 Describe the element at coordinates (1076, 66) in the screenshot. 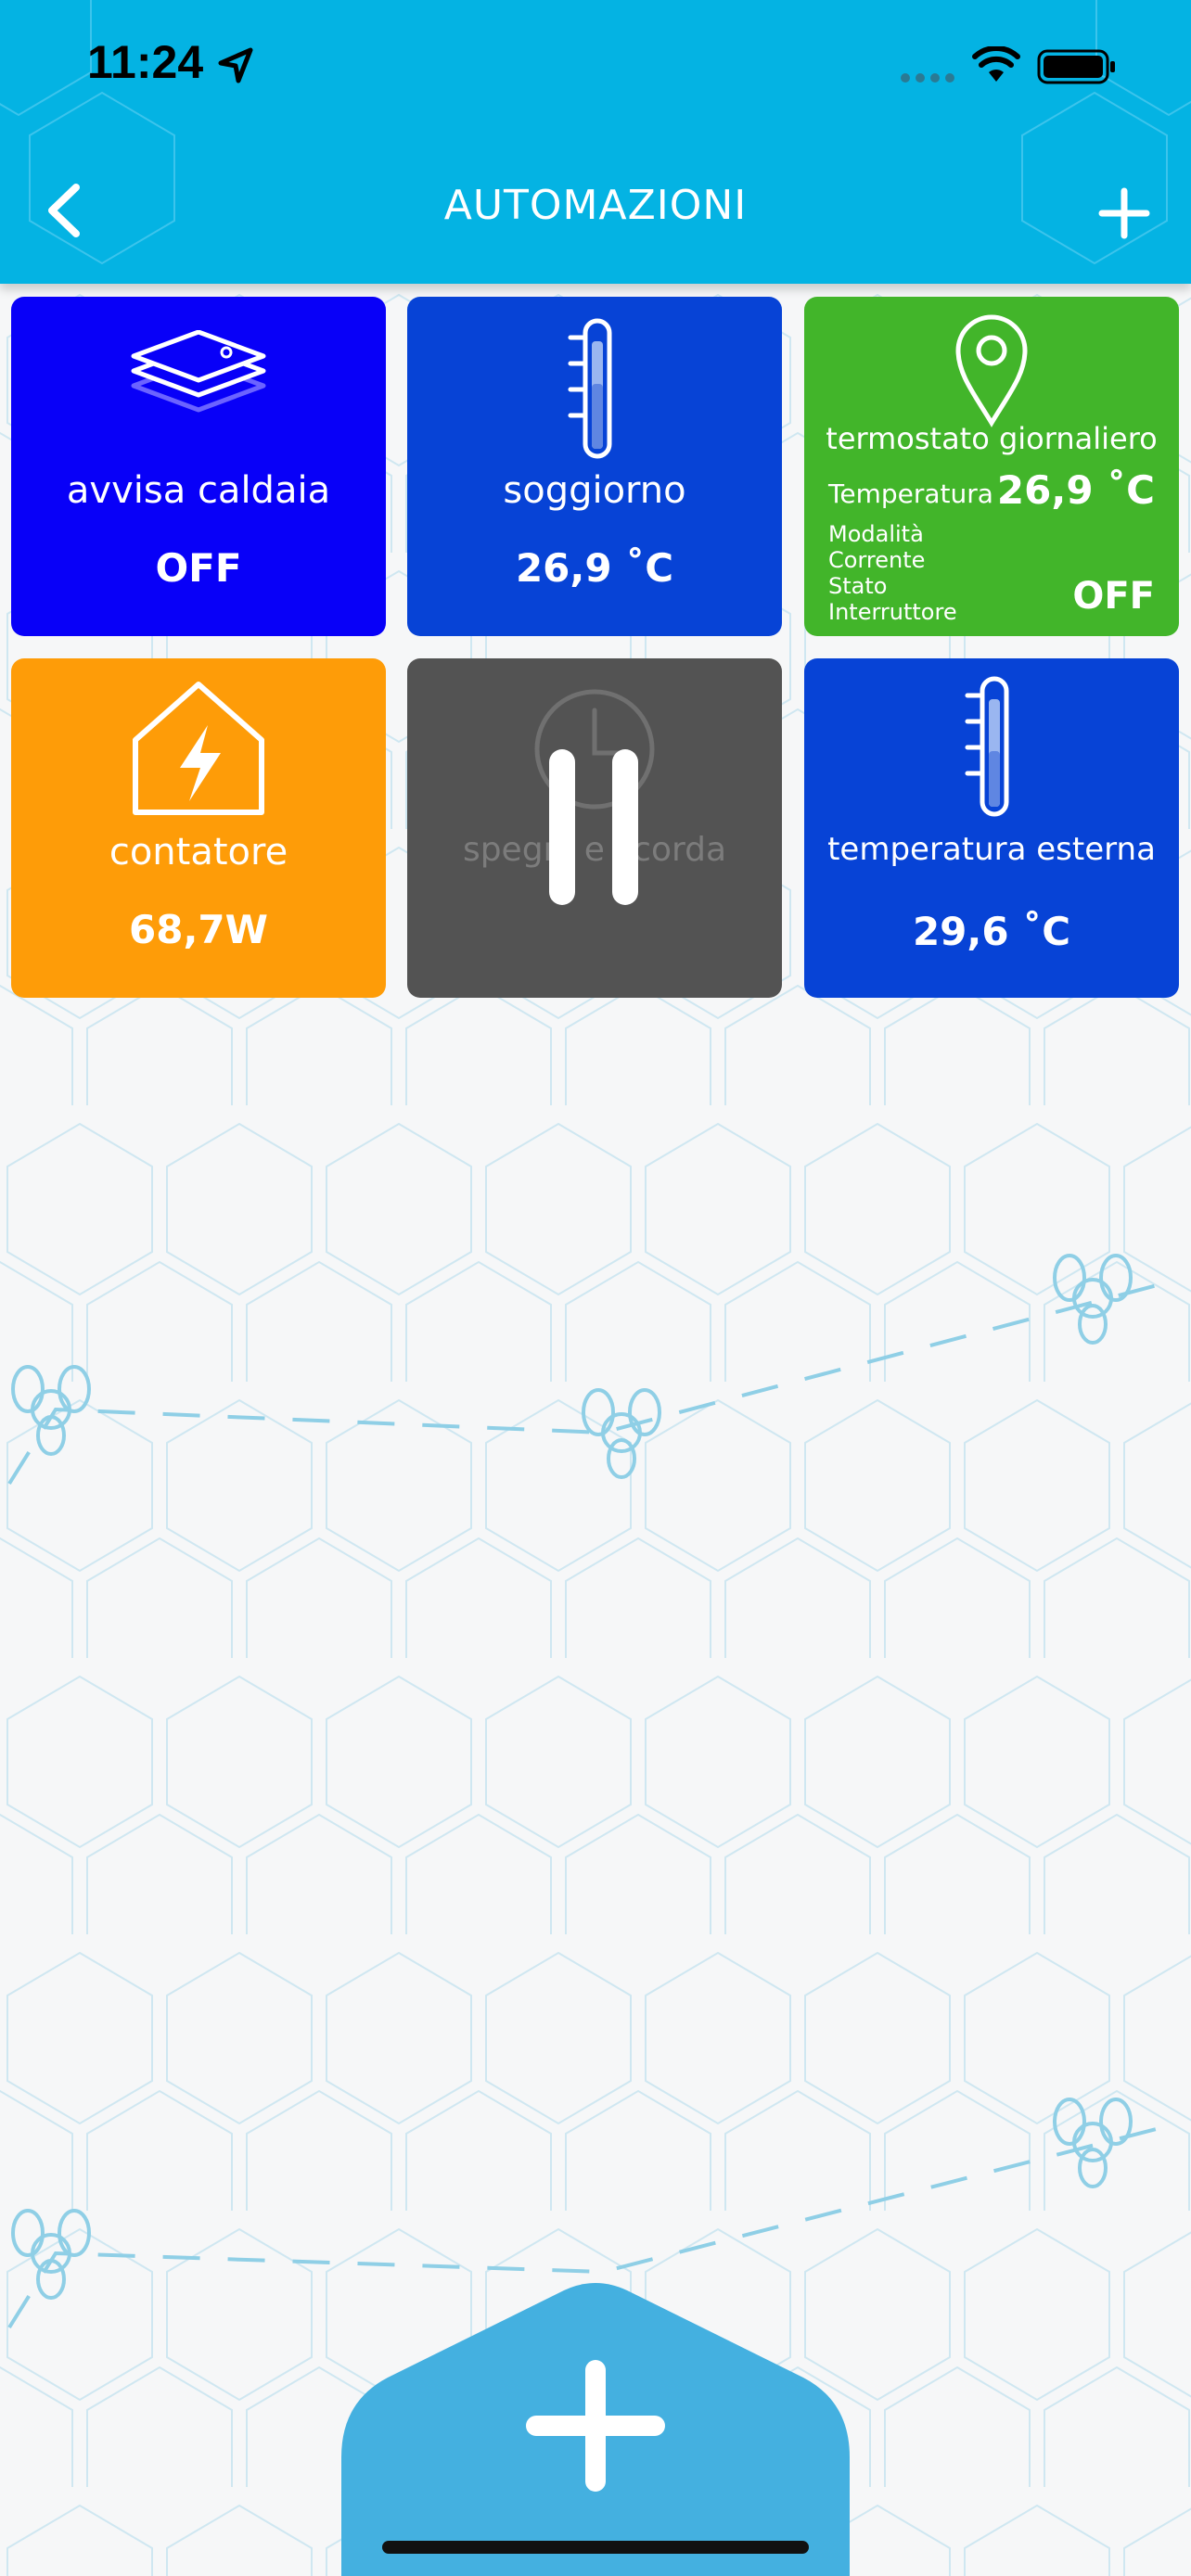

I see `battery-icon` at that location.